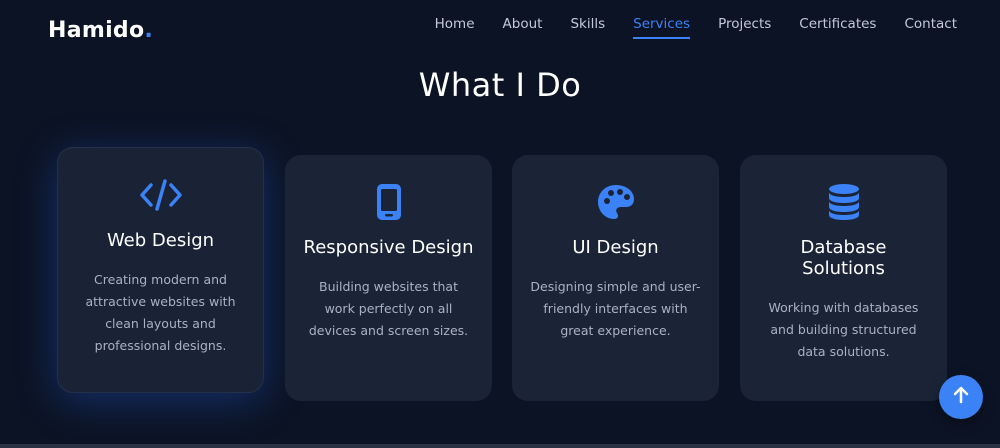 The width and height of the screenshot is (1000, 448). Describe the element at coordinates (500, 85) in the screenshot. I see `section-title: What I Do` at that location.